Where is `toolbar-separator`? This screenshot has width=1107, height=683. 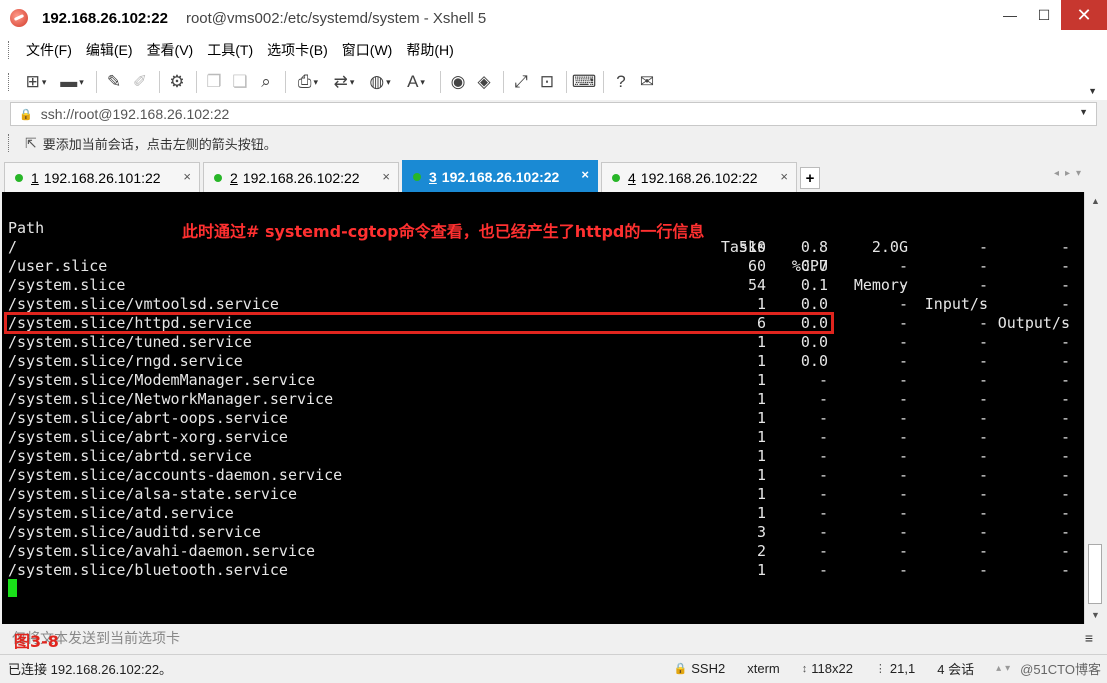
toolbar-separator is located at coordinates (159, 82).